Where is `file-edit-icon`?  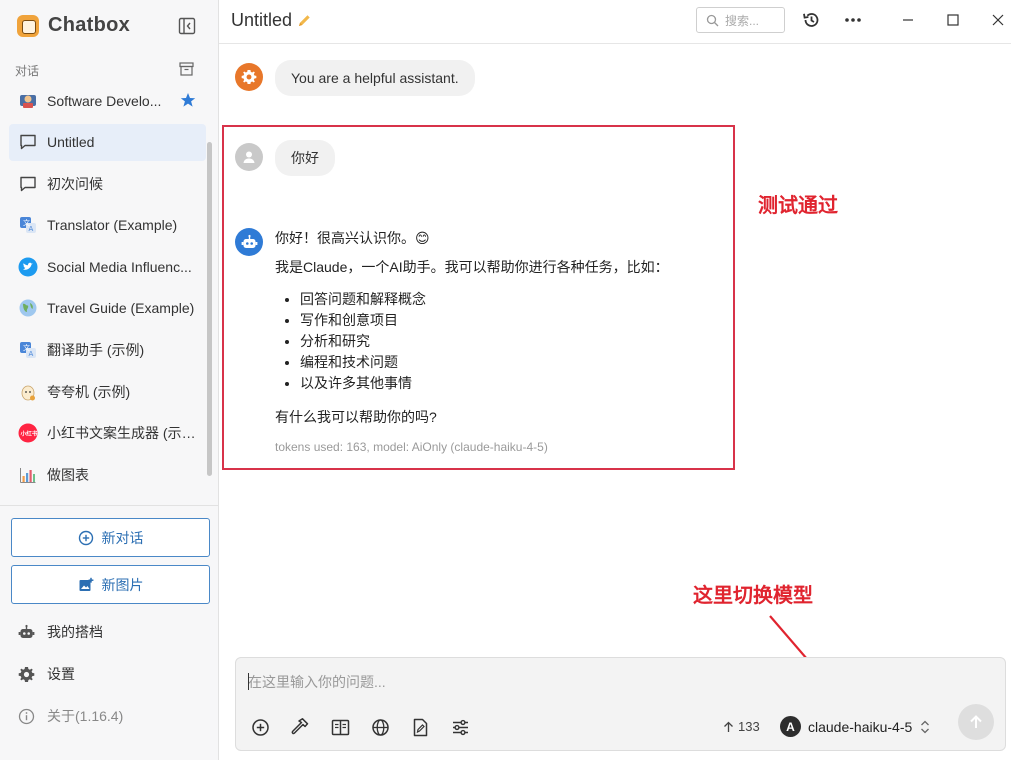 file-edit-icon is located at coordinates (420, 727).